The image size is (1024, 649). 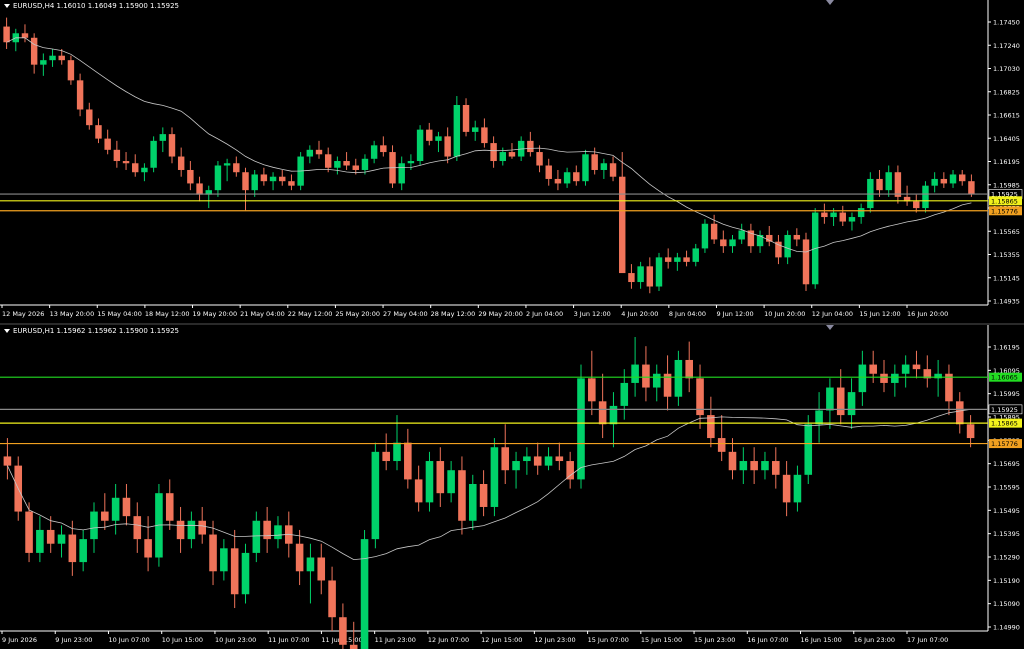 I want to click on price-label-green: 1.16065, so click(x=1005, y=377).